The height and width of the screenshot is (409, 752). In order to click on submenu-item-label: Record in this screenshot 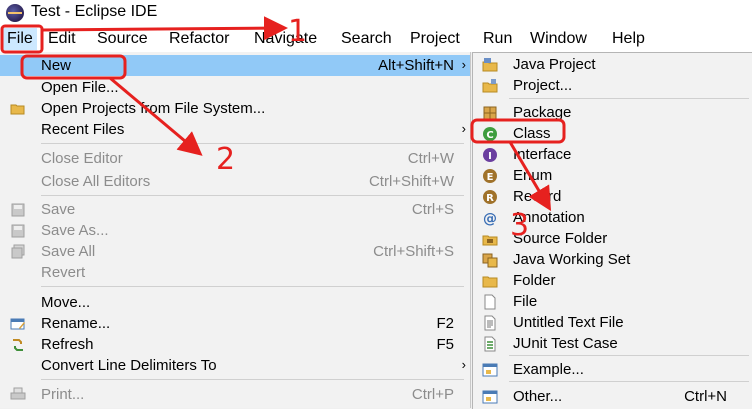, I will do `click(537, 196)`.